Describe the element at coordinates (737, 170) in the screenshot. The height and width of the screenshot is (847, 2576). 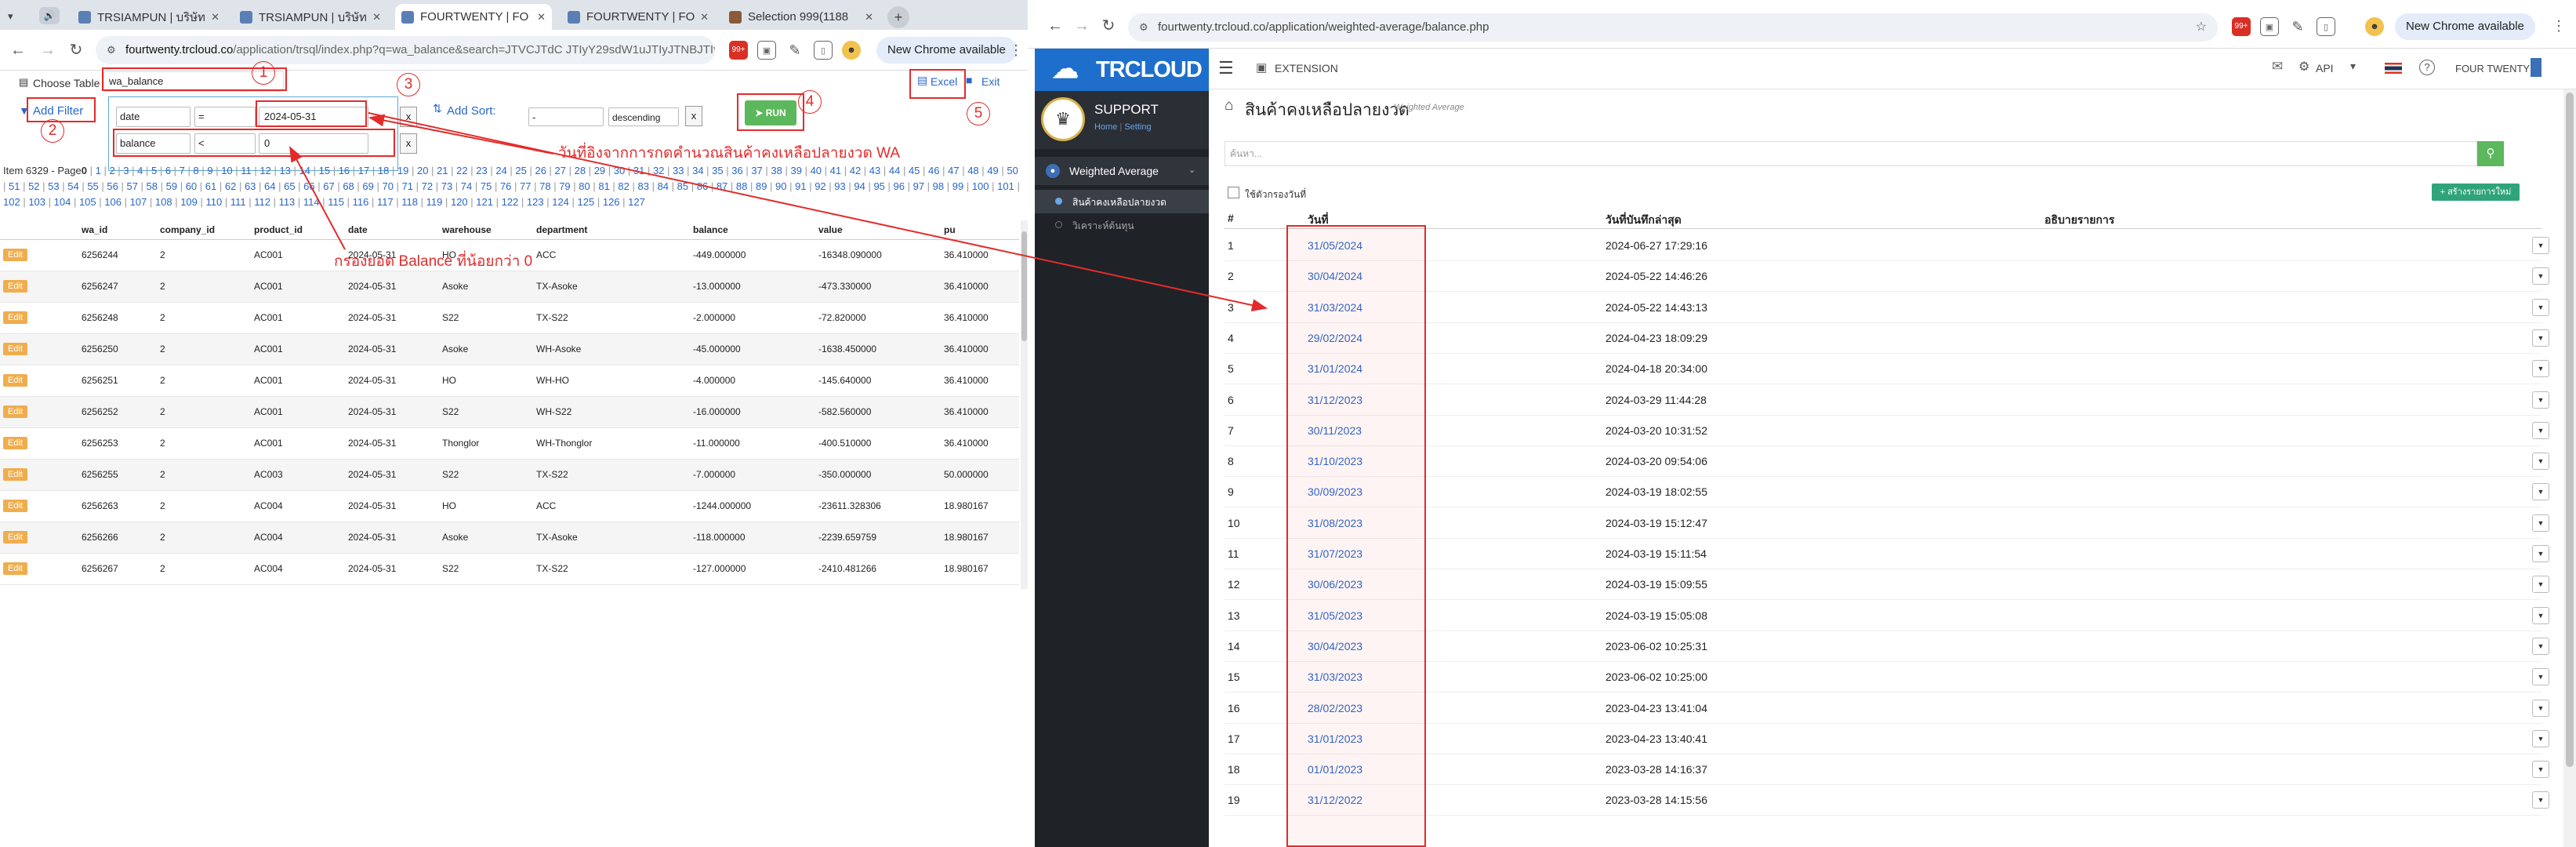
I see `page-link: 36` at that location.